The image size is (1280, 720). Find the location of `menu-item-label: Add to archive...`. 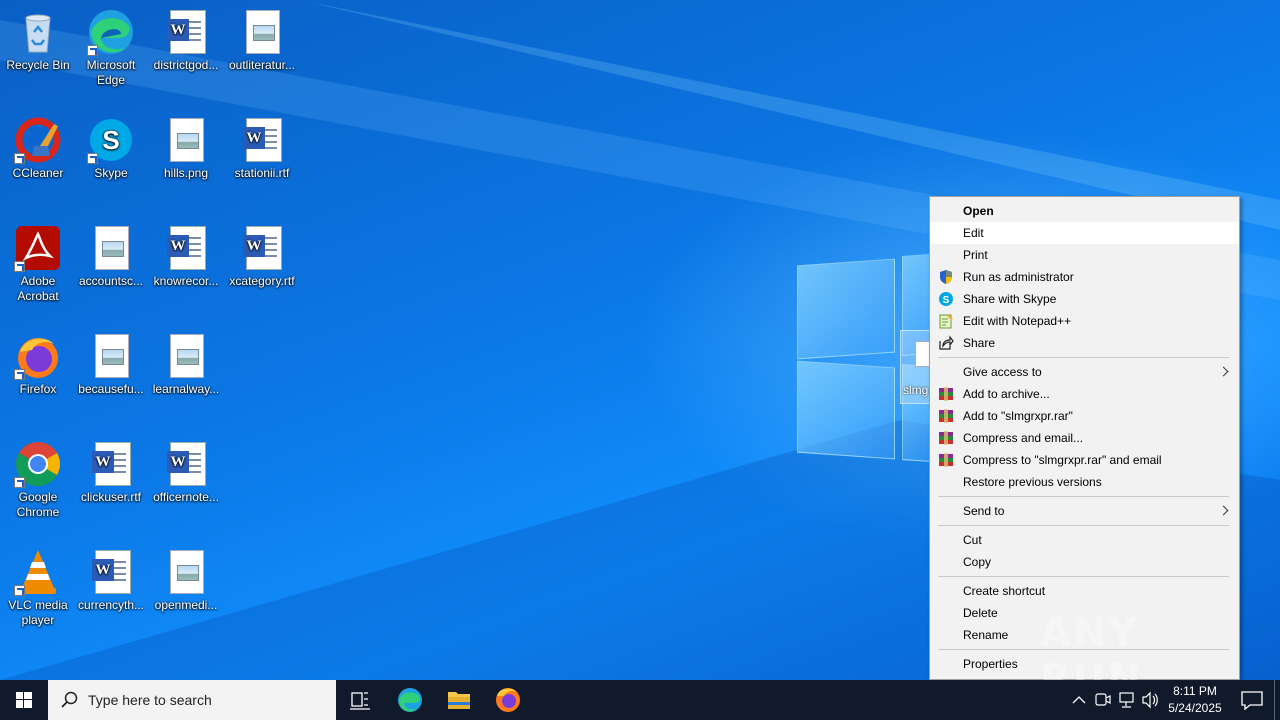

menu-item-label: Add to archive... is located at coordinates (1006, 394).